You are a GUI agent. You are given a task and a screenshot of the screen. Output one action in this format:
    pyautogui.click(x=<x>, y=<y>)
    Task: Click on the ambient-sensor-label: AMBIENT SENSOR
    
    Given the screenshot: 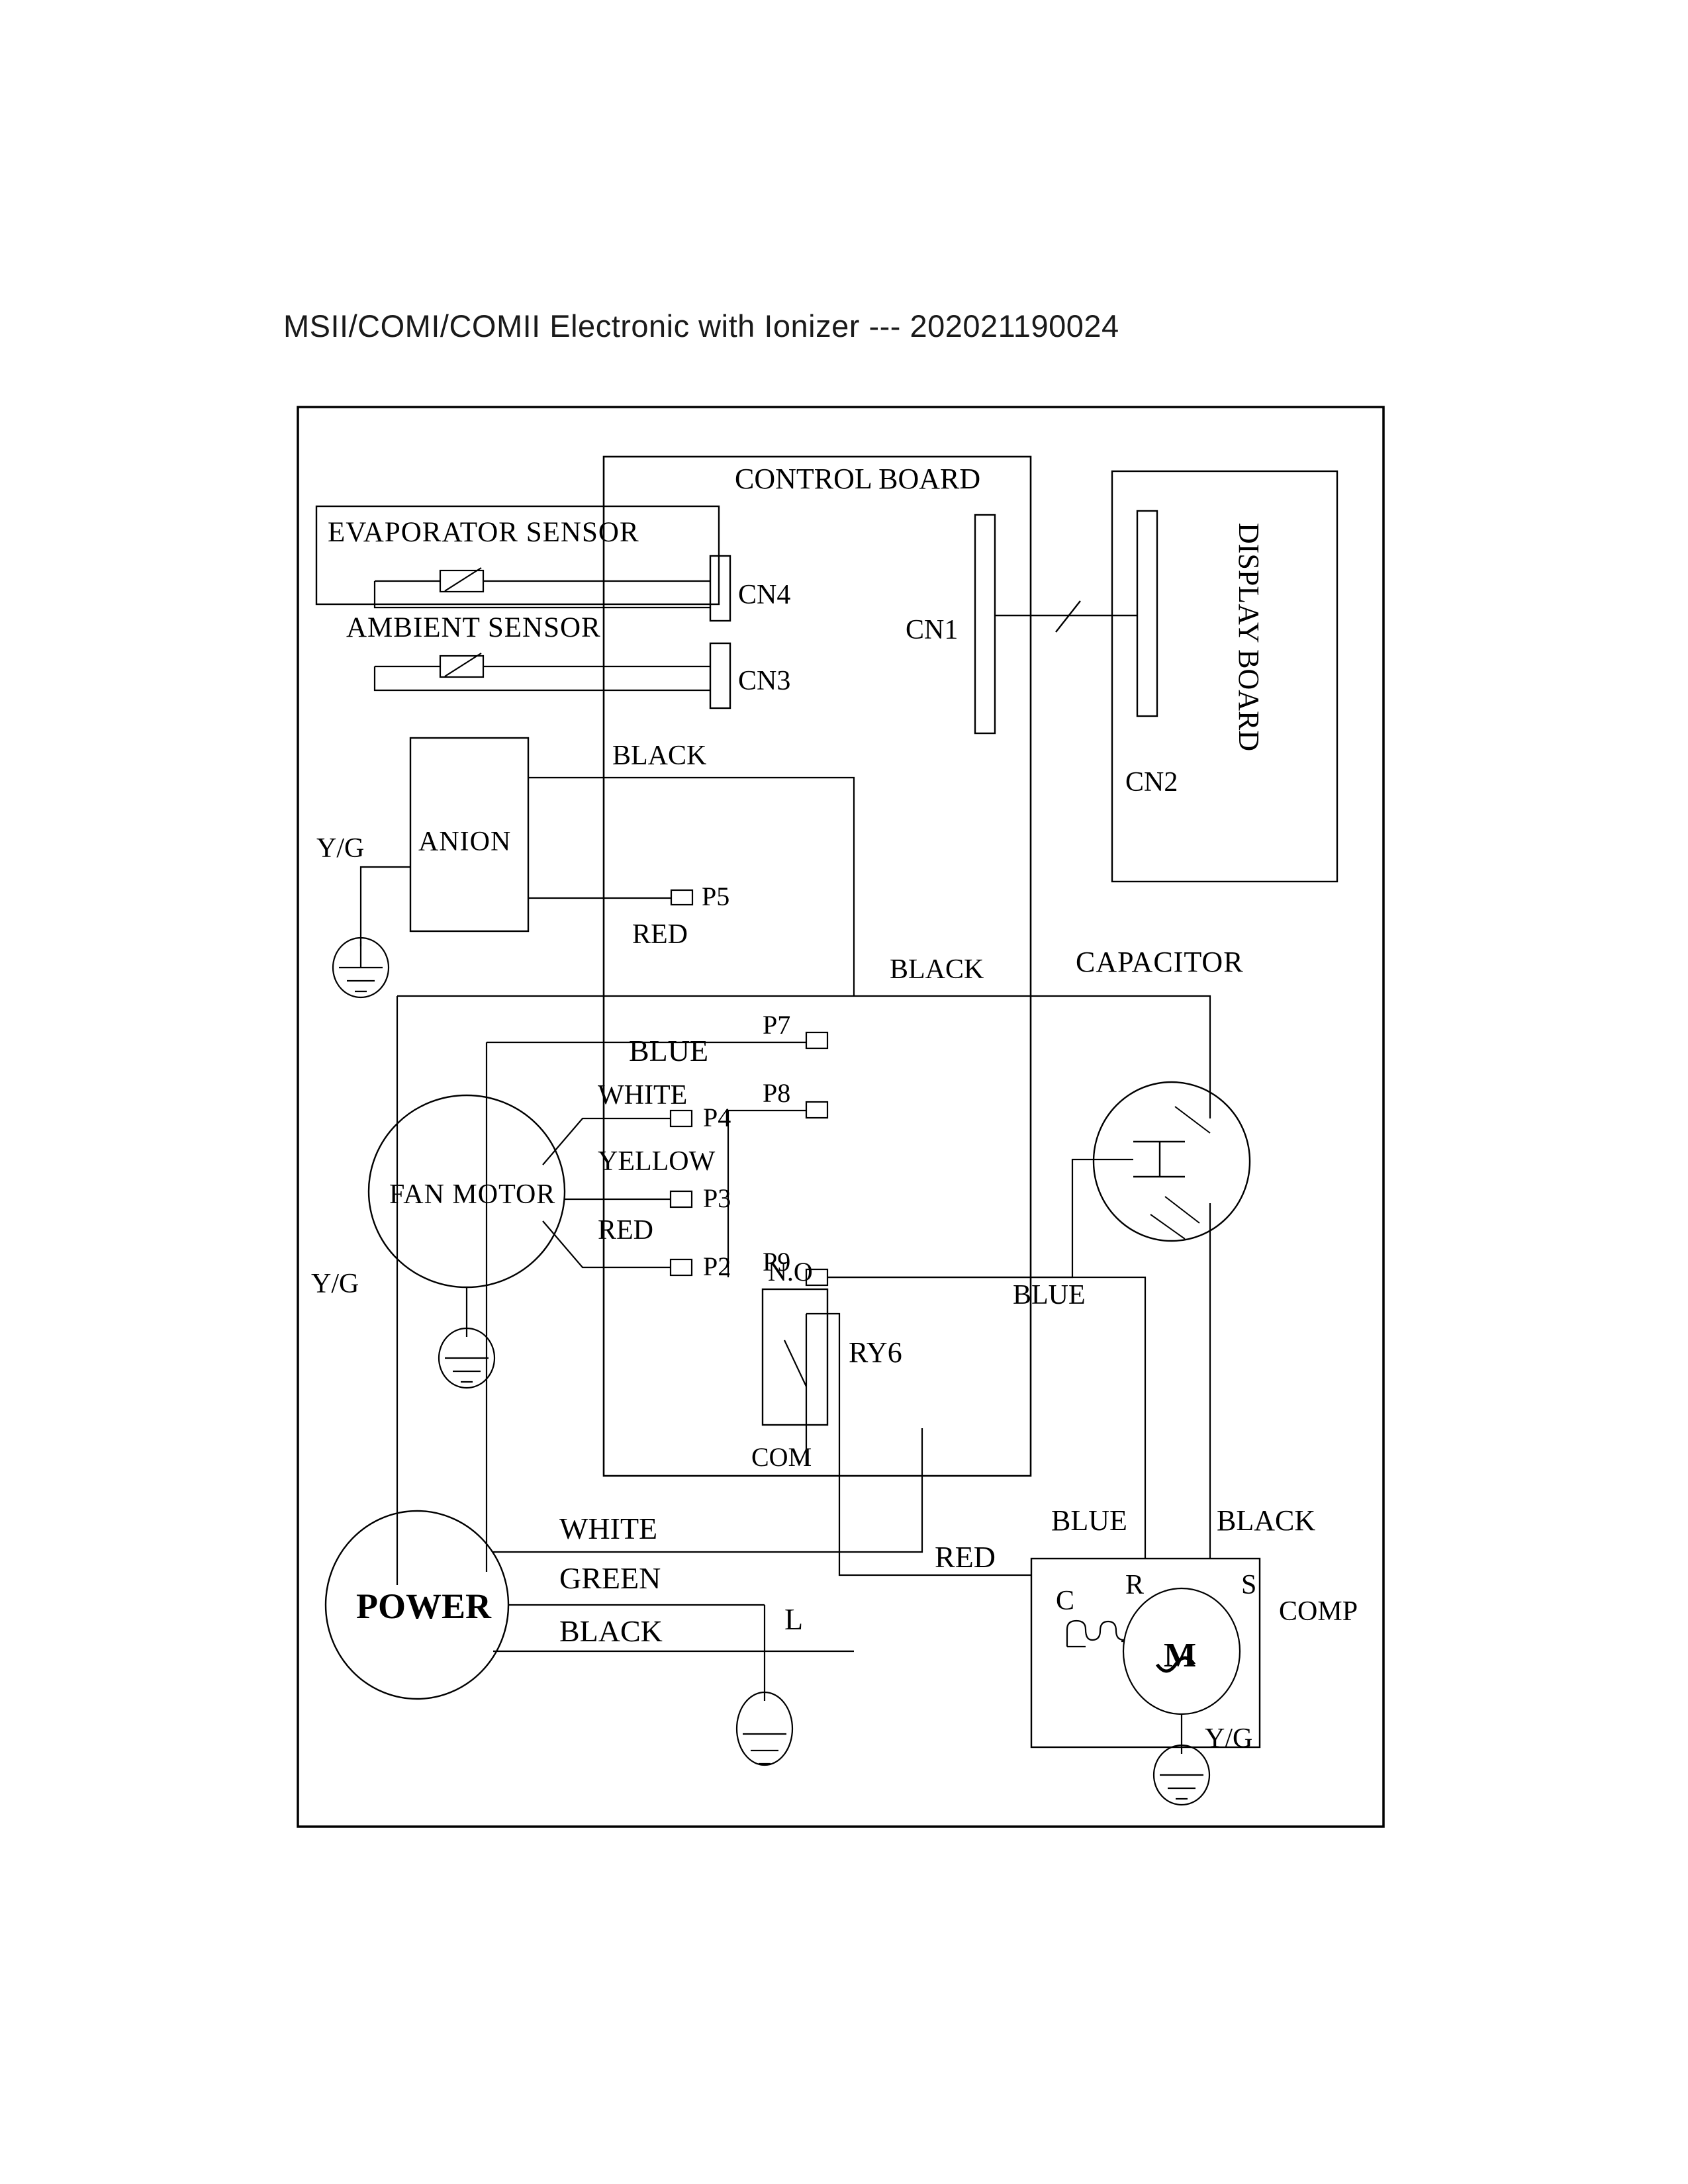 What is the action you would take?
    pyautogui.click(x=473, y=627)
    